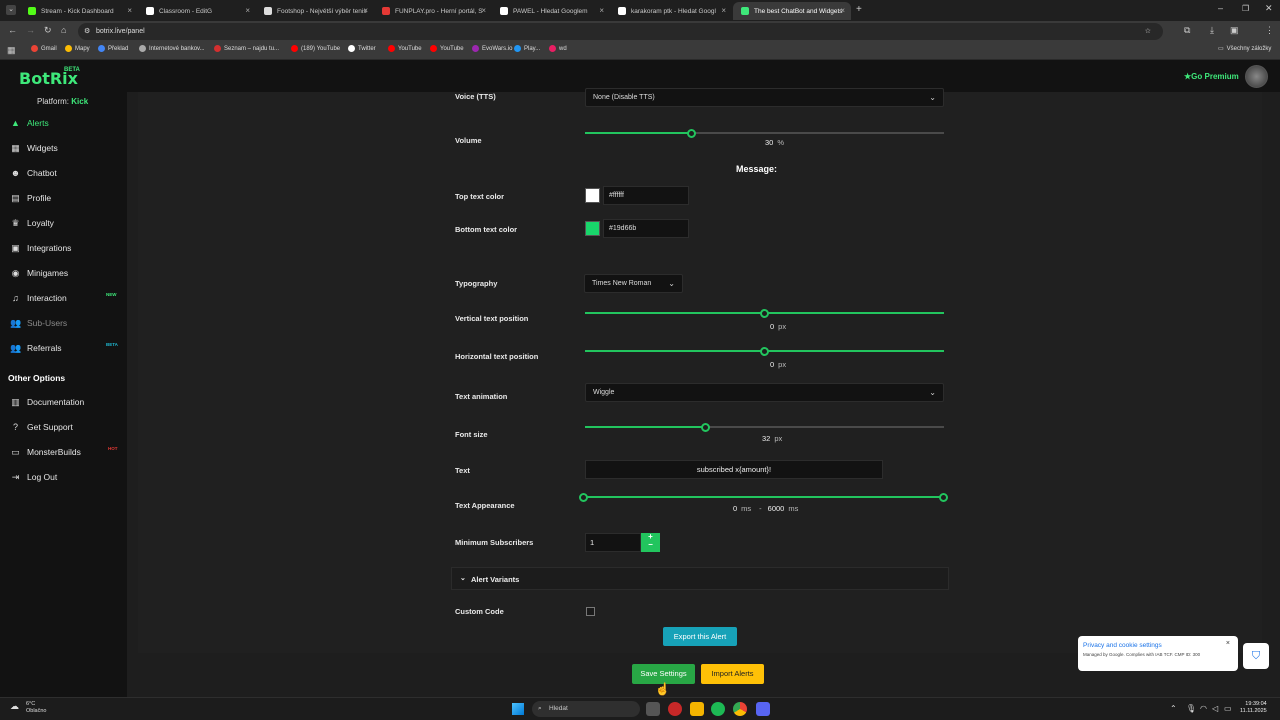  Describe the element at coordinates (113, 48) in the screenshot. I see `bookmark-preklad: Překlad` at that location.